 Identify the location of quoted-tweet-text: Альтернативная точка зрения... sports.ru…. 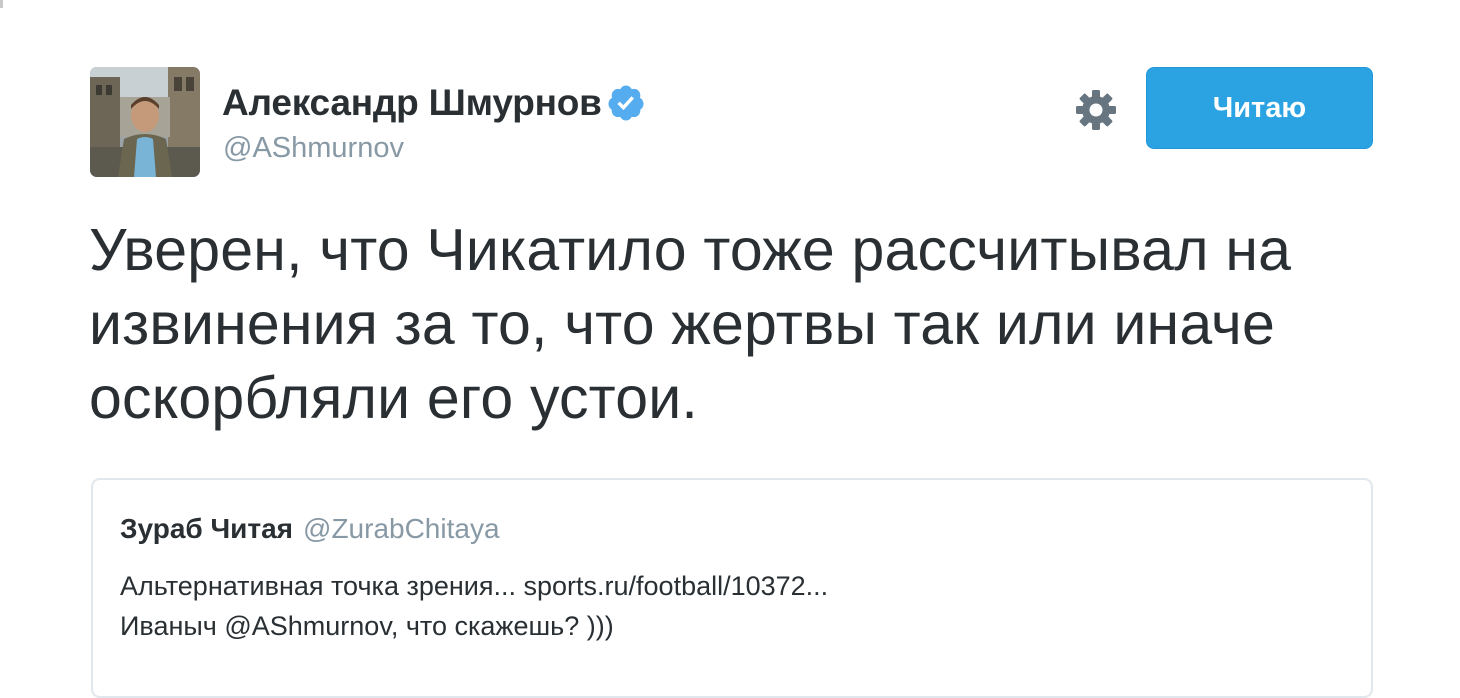
(474, 606).